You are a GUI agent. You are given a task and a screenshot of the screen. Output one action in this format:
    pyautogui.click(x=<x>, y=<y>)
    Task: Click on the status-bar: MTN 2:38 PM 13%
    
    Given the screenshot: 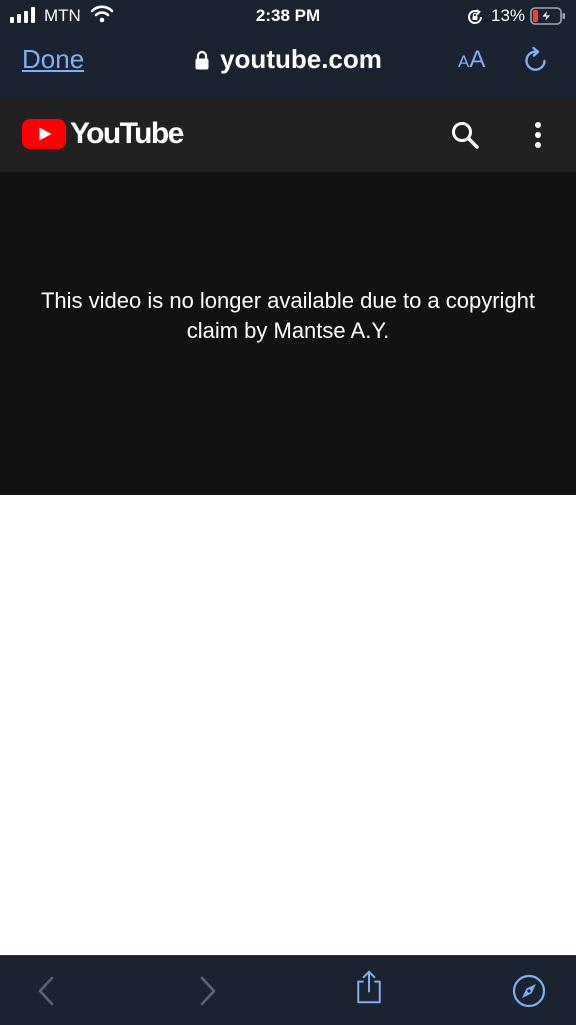 What is the action you would take?
    pyautogui.click(x=288, y=16)
    